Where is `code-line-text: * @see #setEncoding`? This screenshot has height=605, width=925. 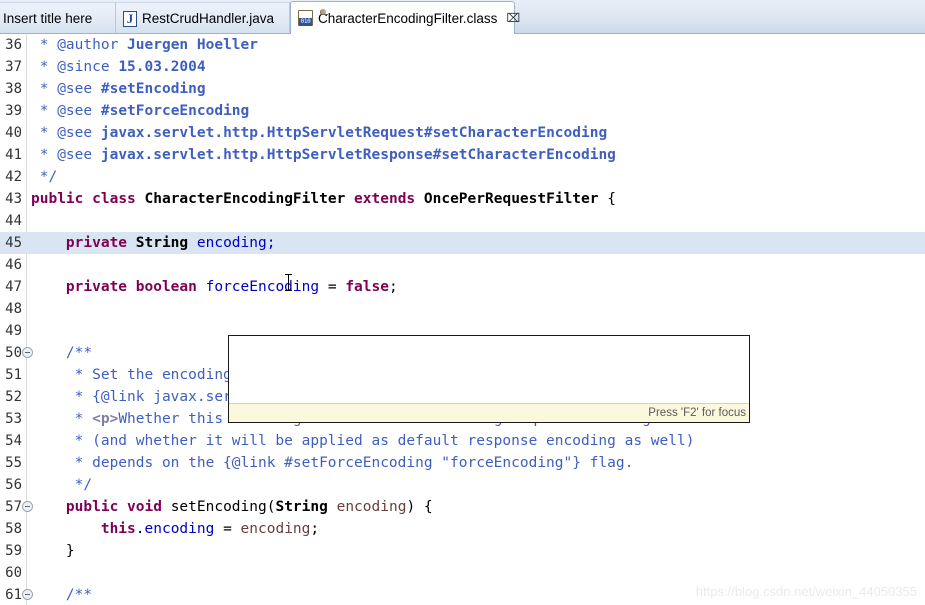 code-line-text: * @see #setEncoding is located at coordinates (118, 89).